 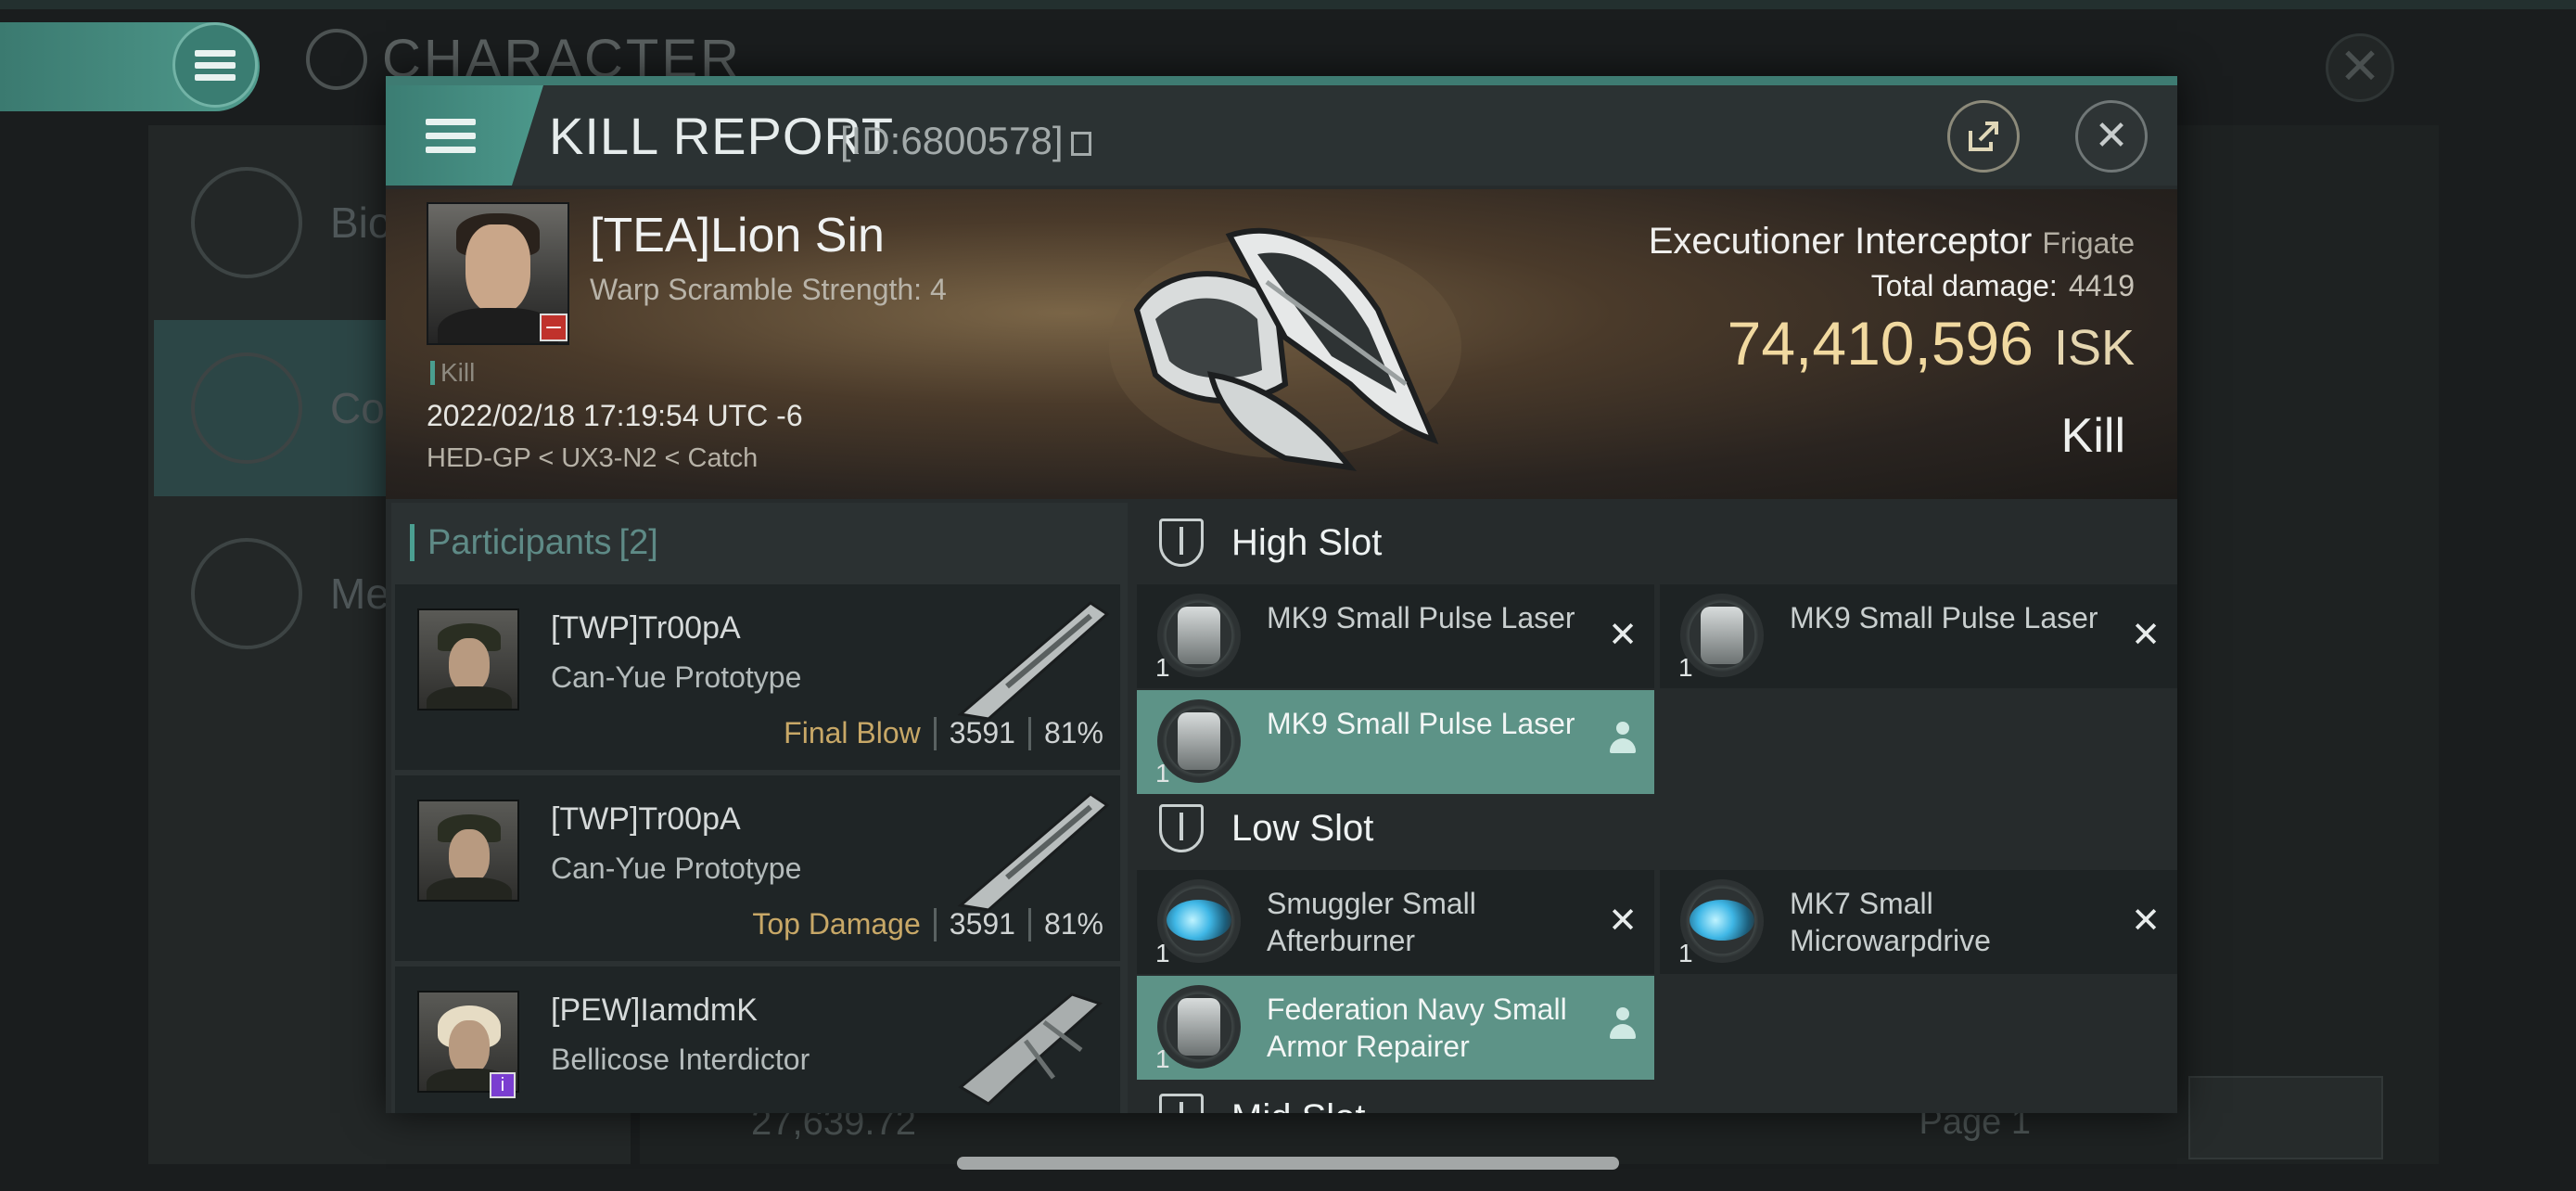 I want to click on share-icon, so click(x=1983, y=136).